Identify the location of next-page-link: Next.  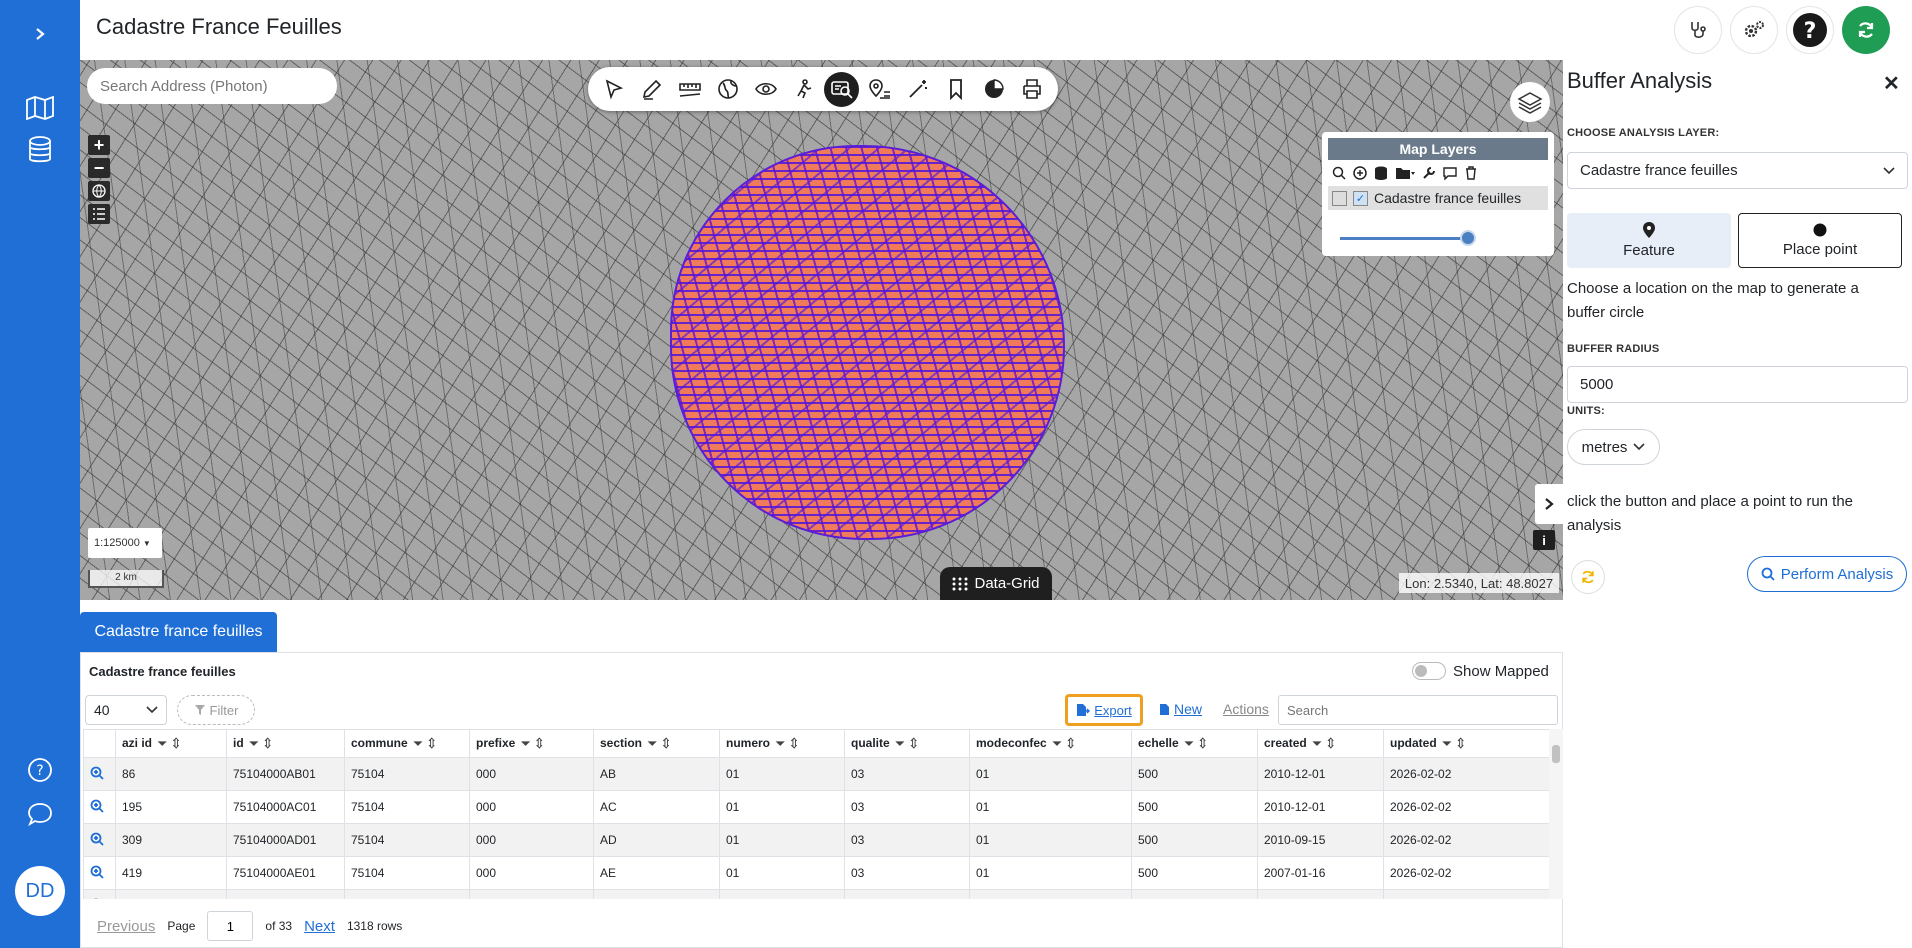
(319, 926).